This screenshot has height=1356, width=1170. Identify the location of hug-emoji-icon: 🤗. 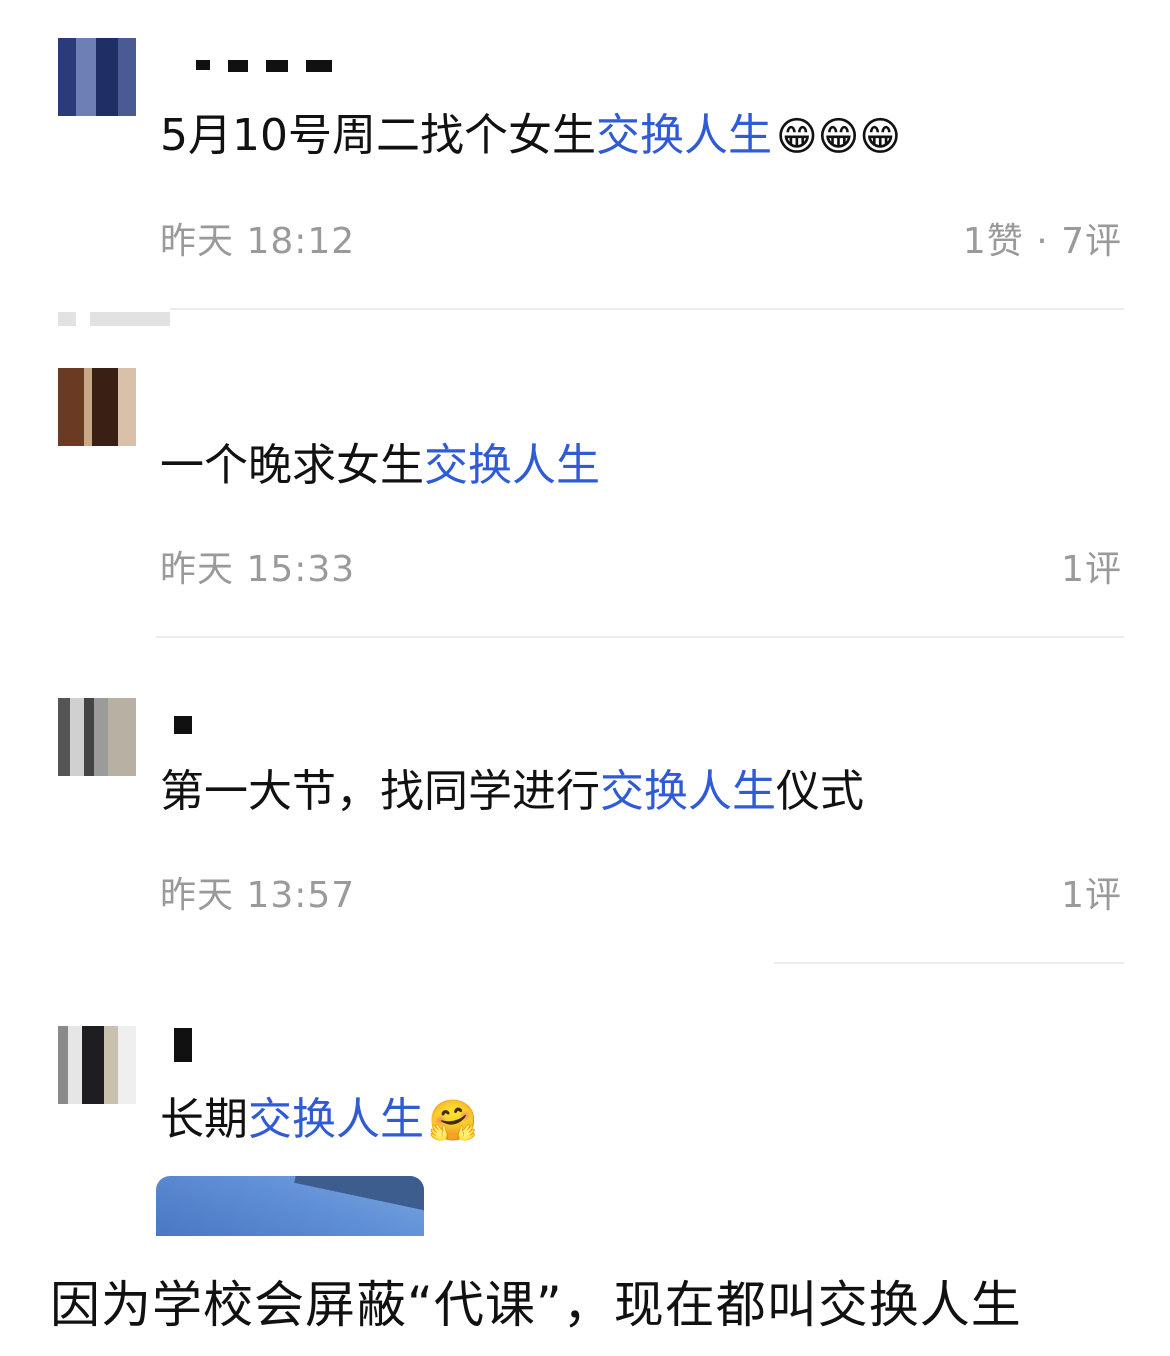
(453, 1121).